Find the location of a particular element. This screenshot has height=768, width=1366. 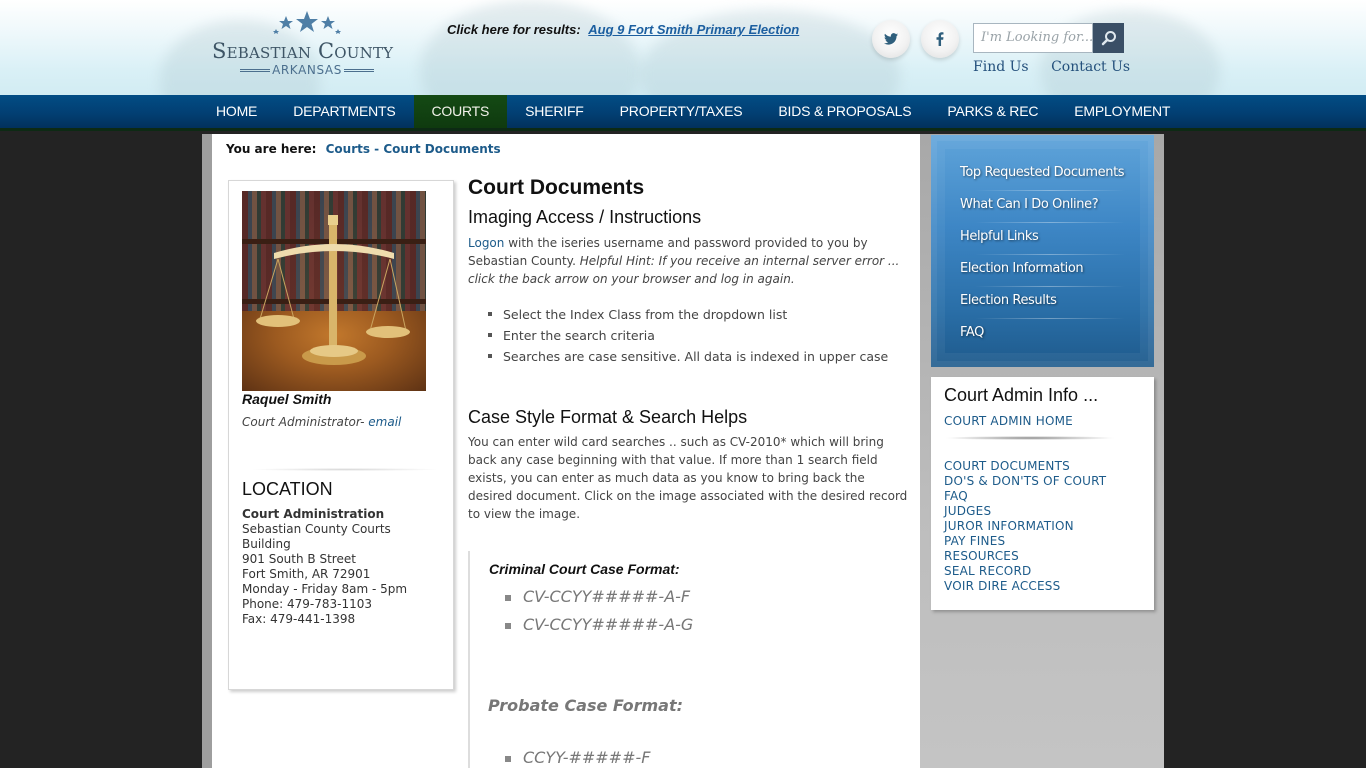

search-button is located at coordinates (1108, 38).